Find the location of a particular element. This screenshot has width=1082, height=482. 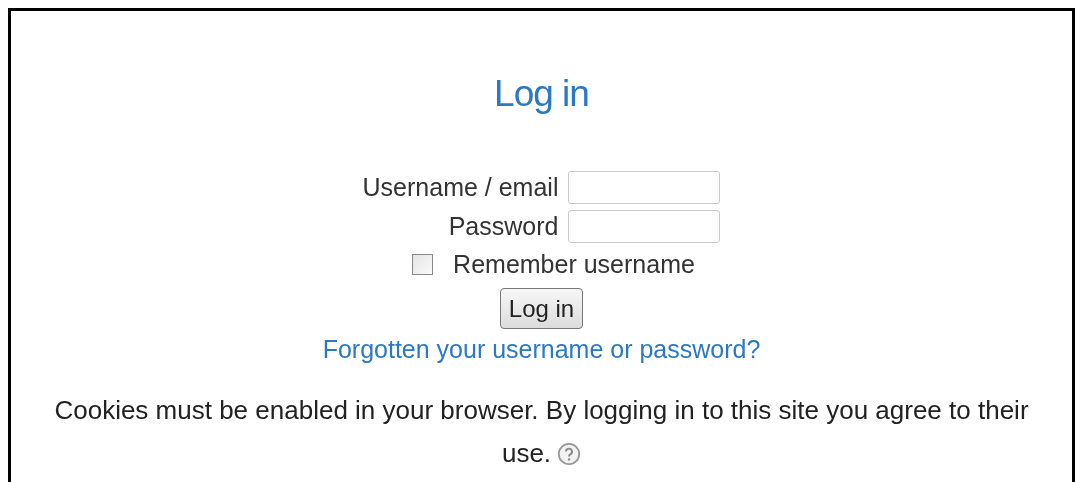

login-button: Log in is located at coordinates (541, 308).